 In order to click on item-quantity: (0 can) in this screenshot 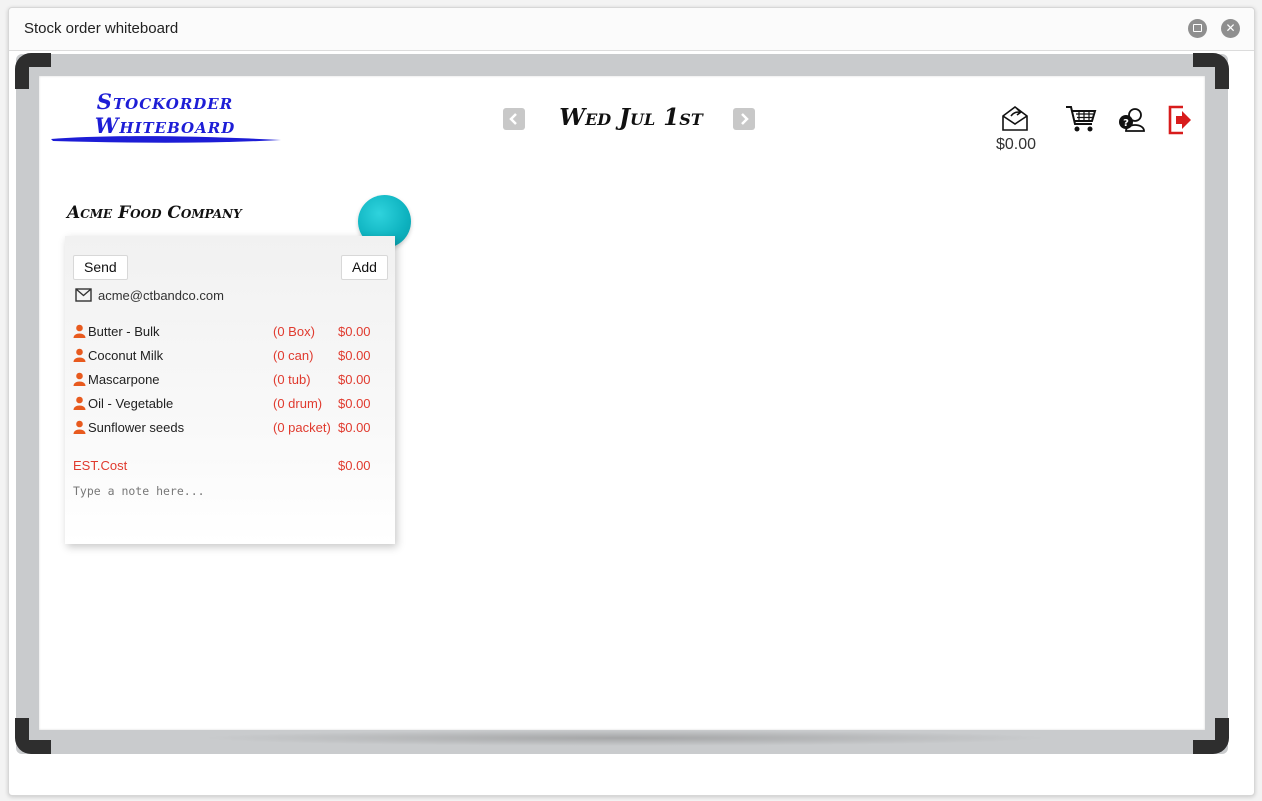, I will do `click(293, 355)`.